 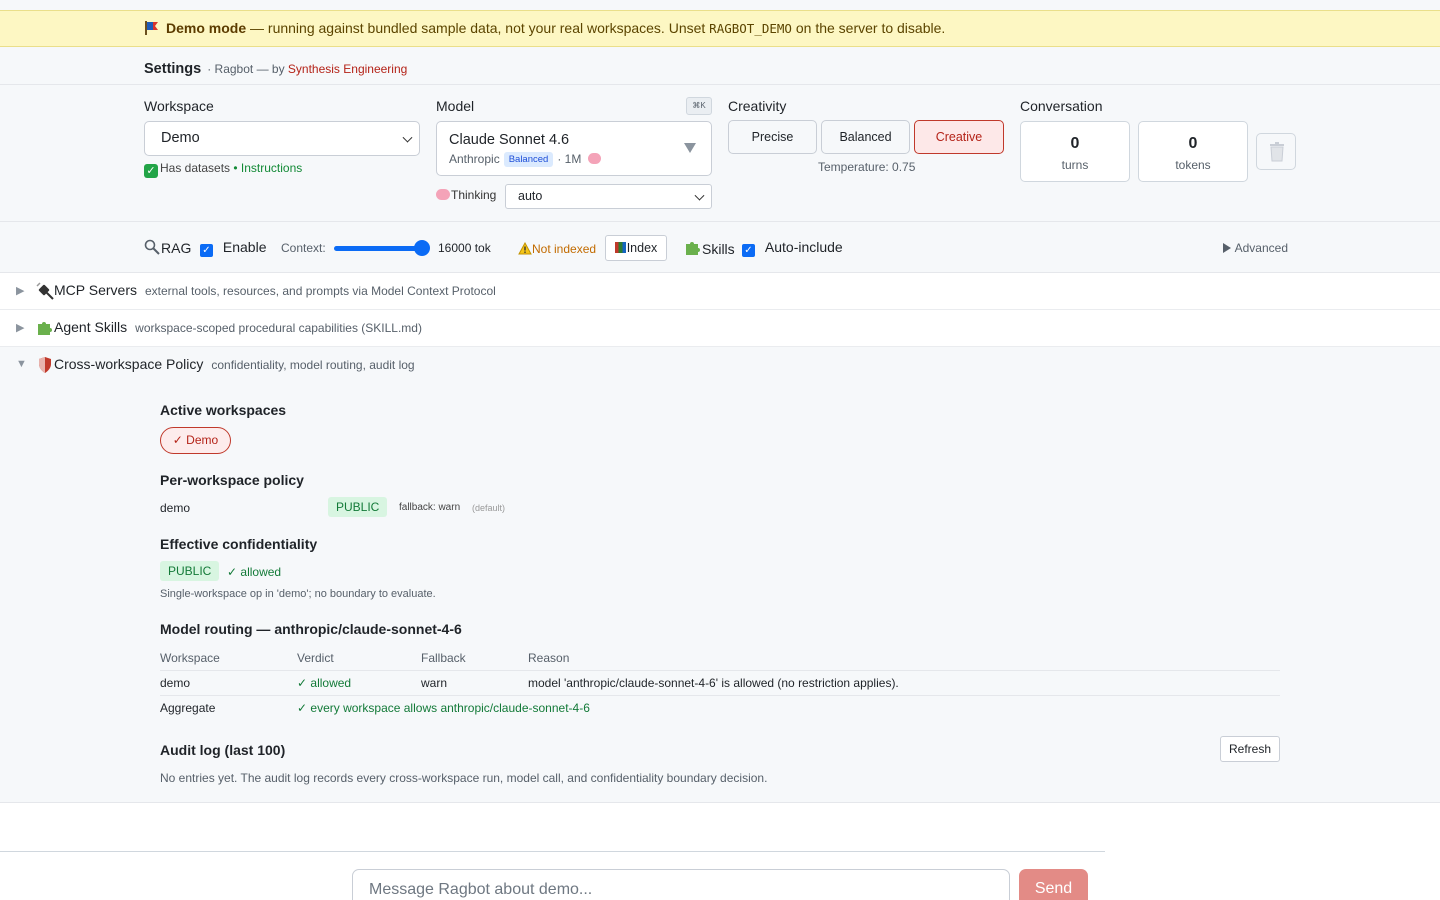 I want to click on send-button: Send, so click(x=1053, y=884).